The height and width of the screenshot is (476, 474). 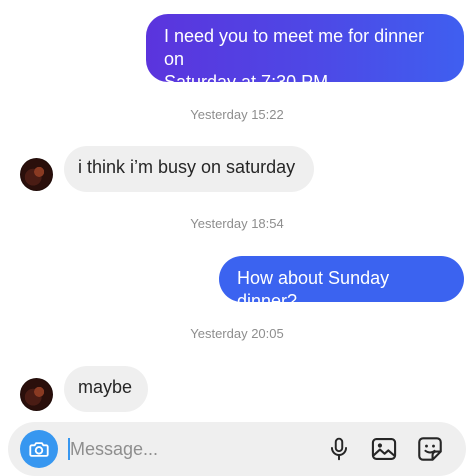 I want to click on message-text-line: Saturday at 7:30 PM, so click(x=246, y=82).